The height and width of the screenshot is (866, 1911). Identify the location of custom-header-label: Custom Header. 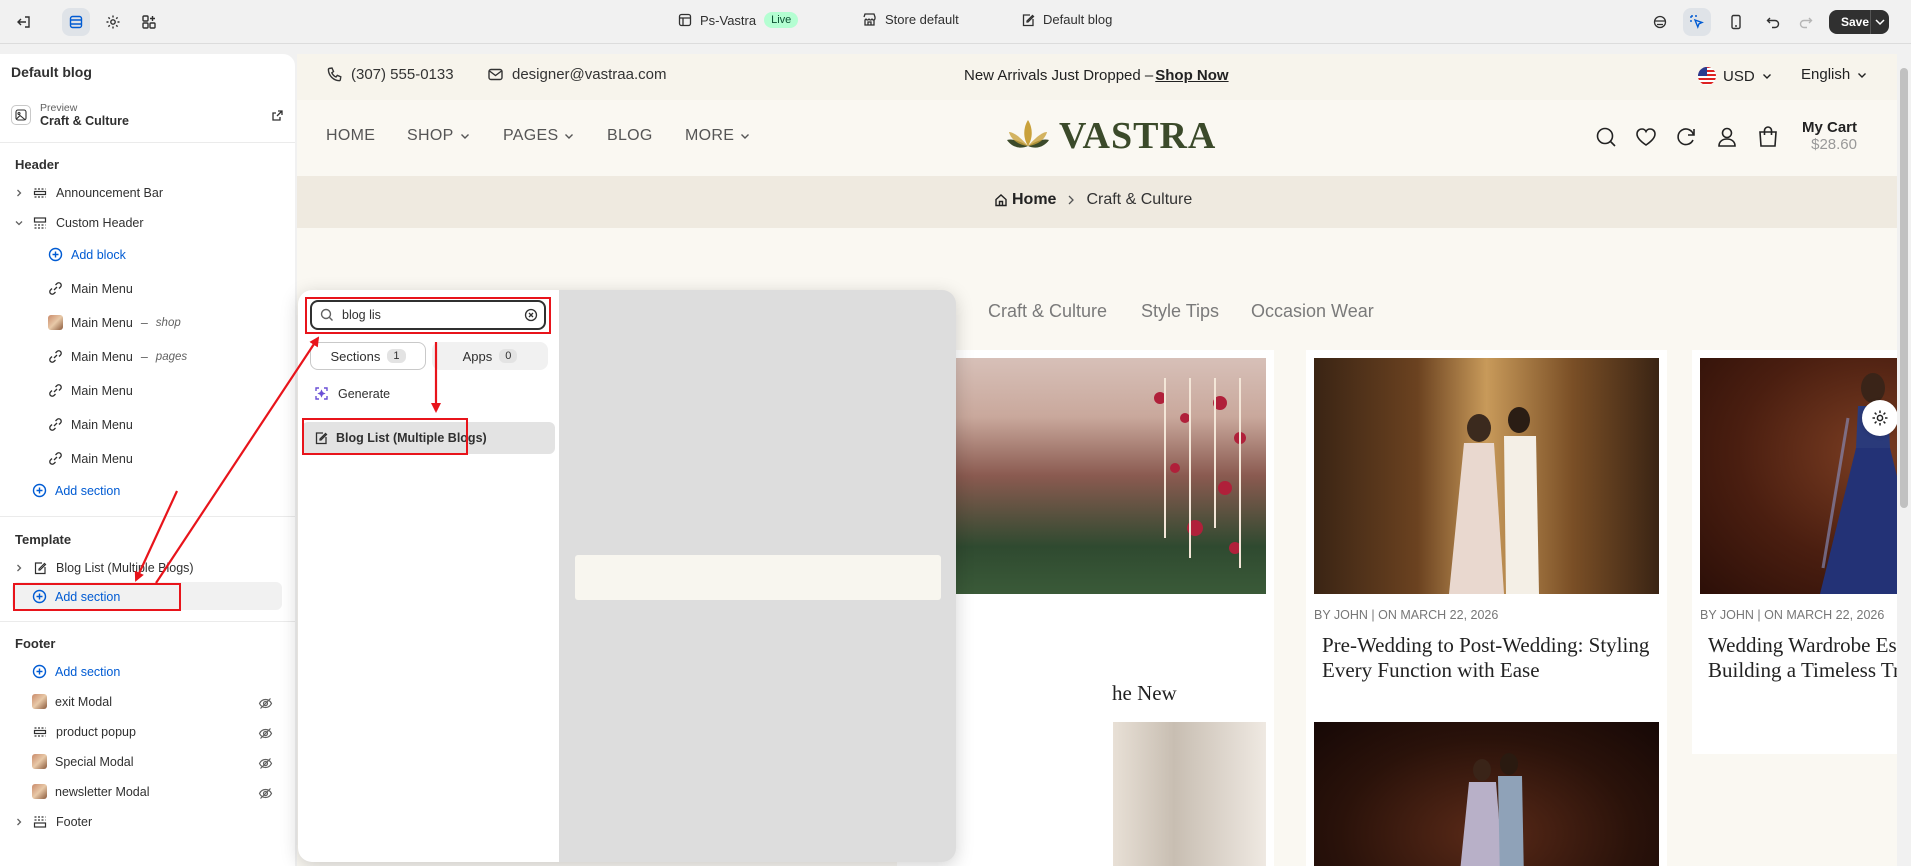
(100, 223).